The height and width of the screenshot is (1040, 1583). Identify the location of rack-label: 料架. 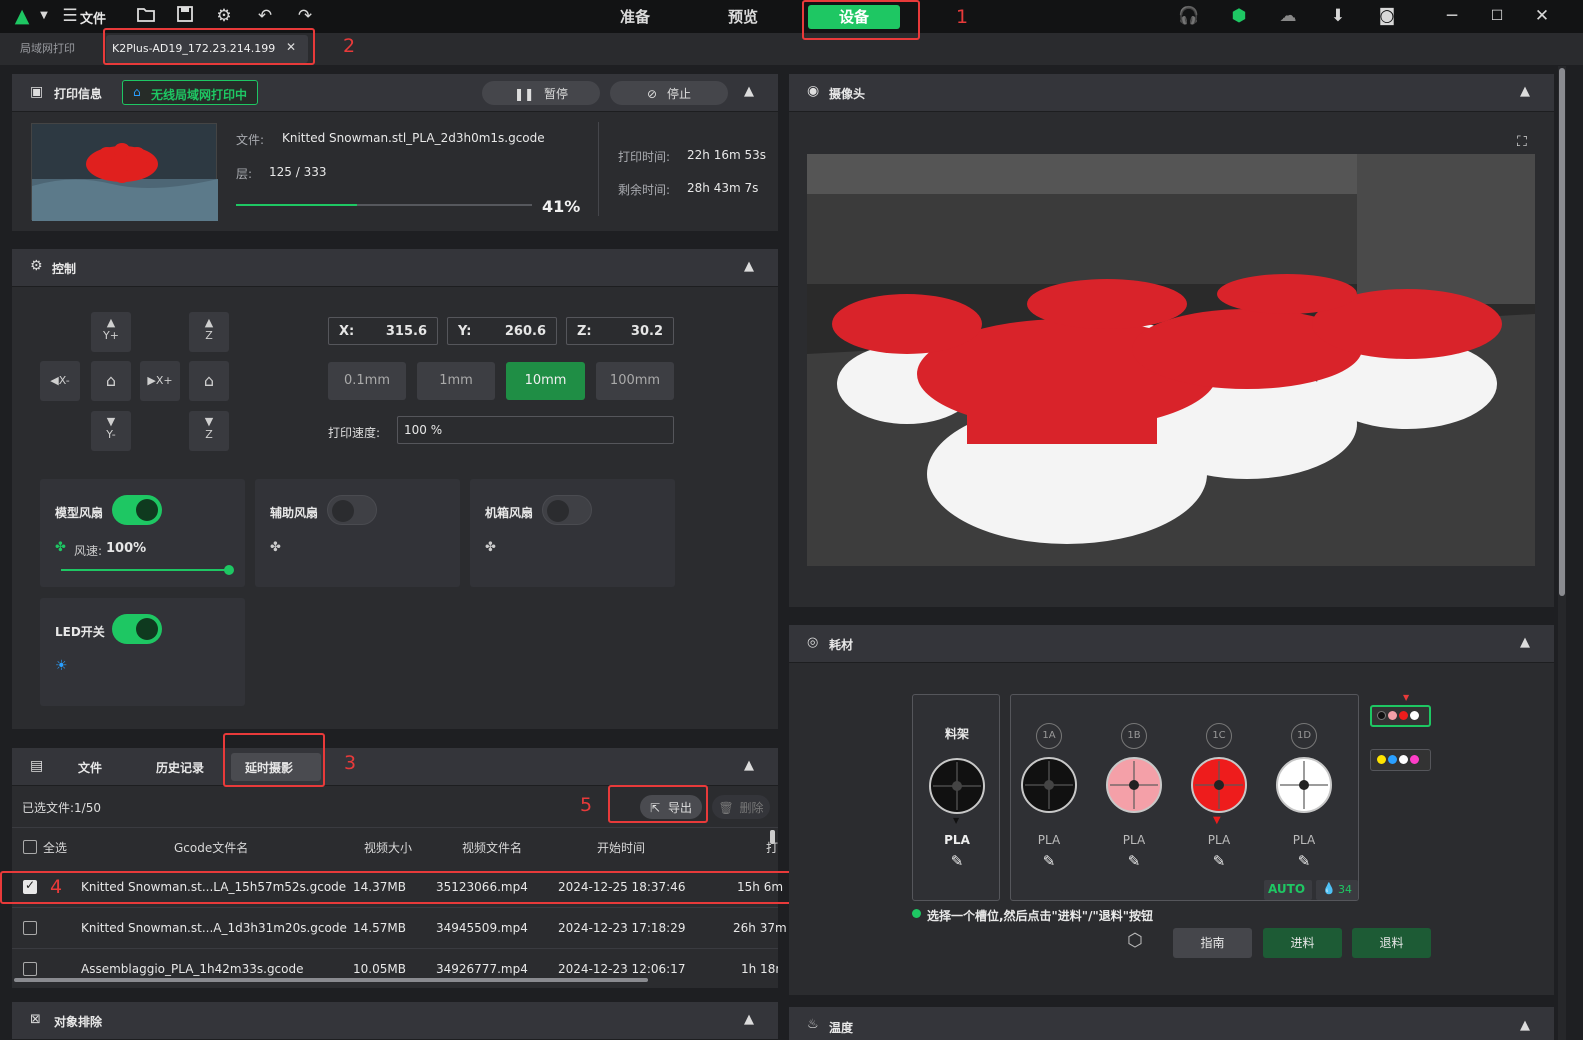
(957, 734).